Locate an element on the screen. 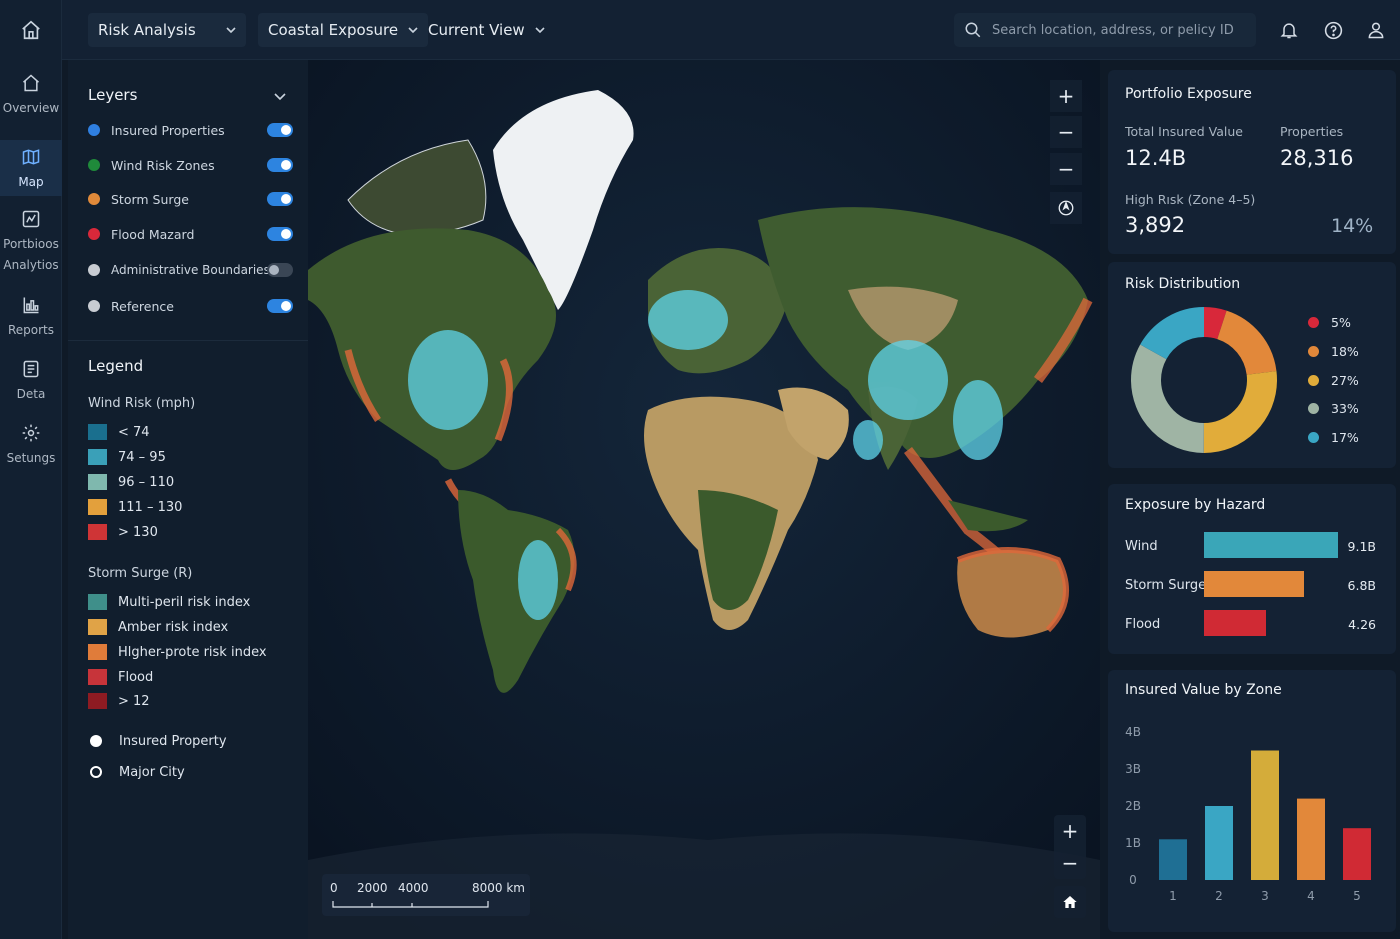  home-icon is located at coordinates (1070, 902).